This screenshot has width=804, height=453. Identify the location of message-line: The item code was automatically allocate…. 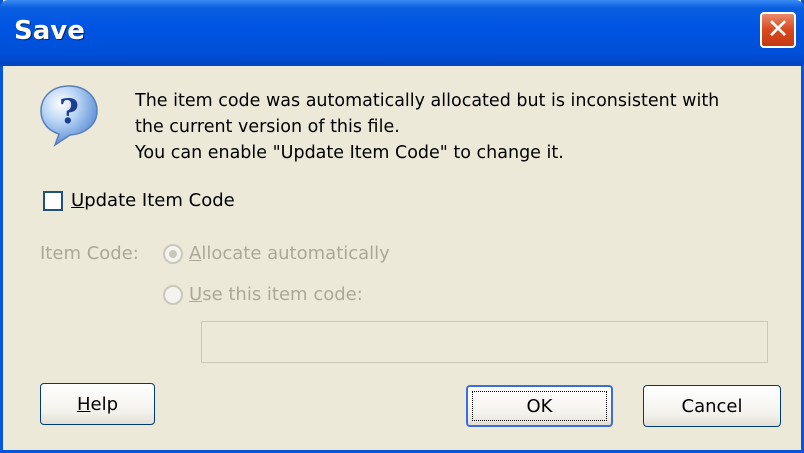
(427, 101).